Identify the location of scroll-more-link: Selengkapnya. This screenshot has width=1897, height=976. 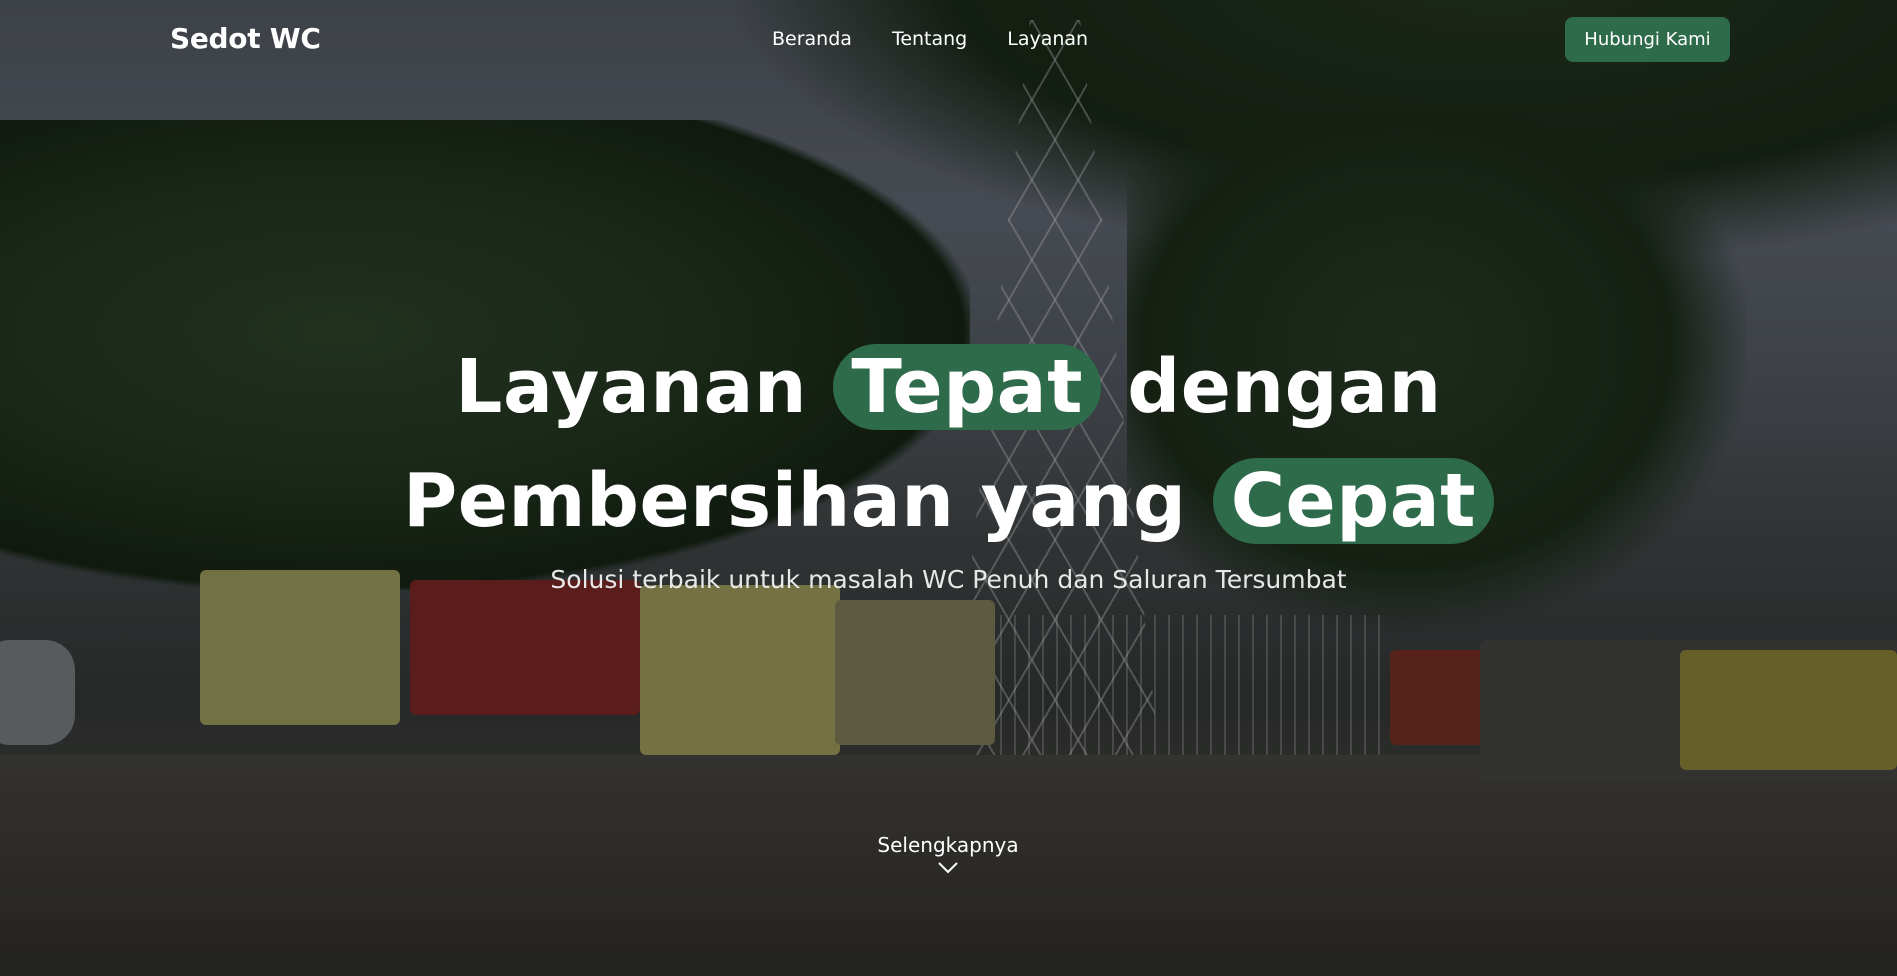
(948, 854).